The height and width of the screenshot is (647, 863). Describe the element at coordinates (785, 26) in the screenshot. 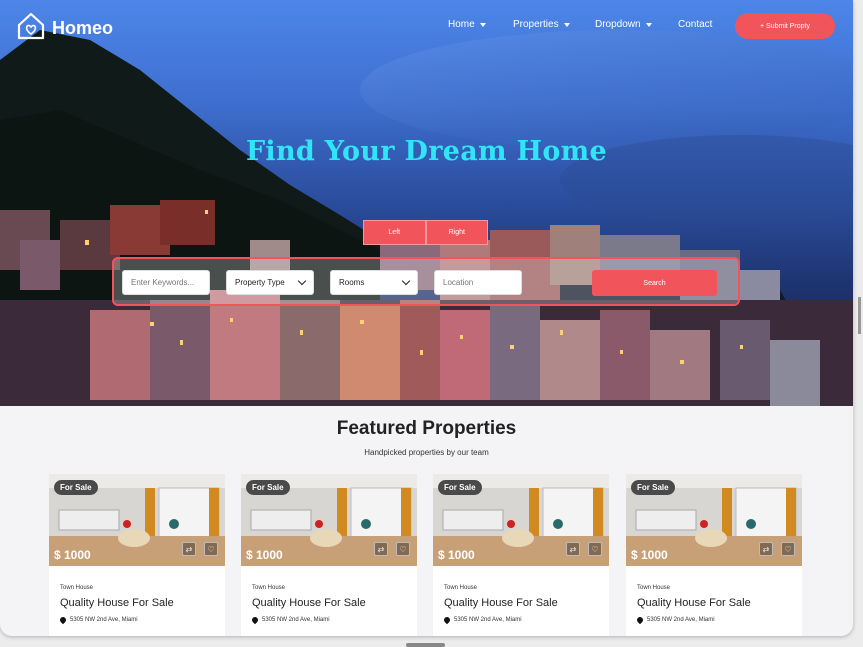

I see `submit-property-button: + Submit Propty` at that location.